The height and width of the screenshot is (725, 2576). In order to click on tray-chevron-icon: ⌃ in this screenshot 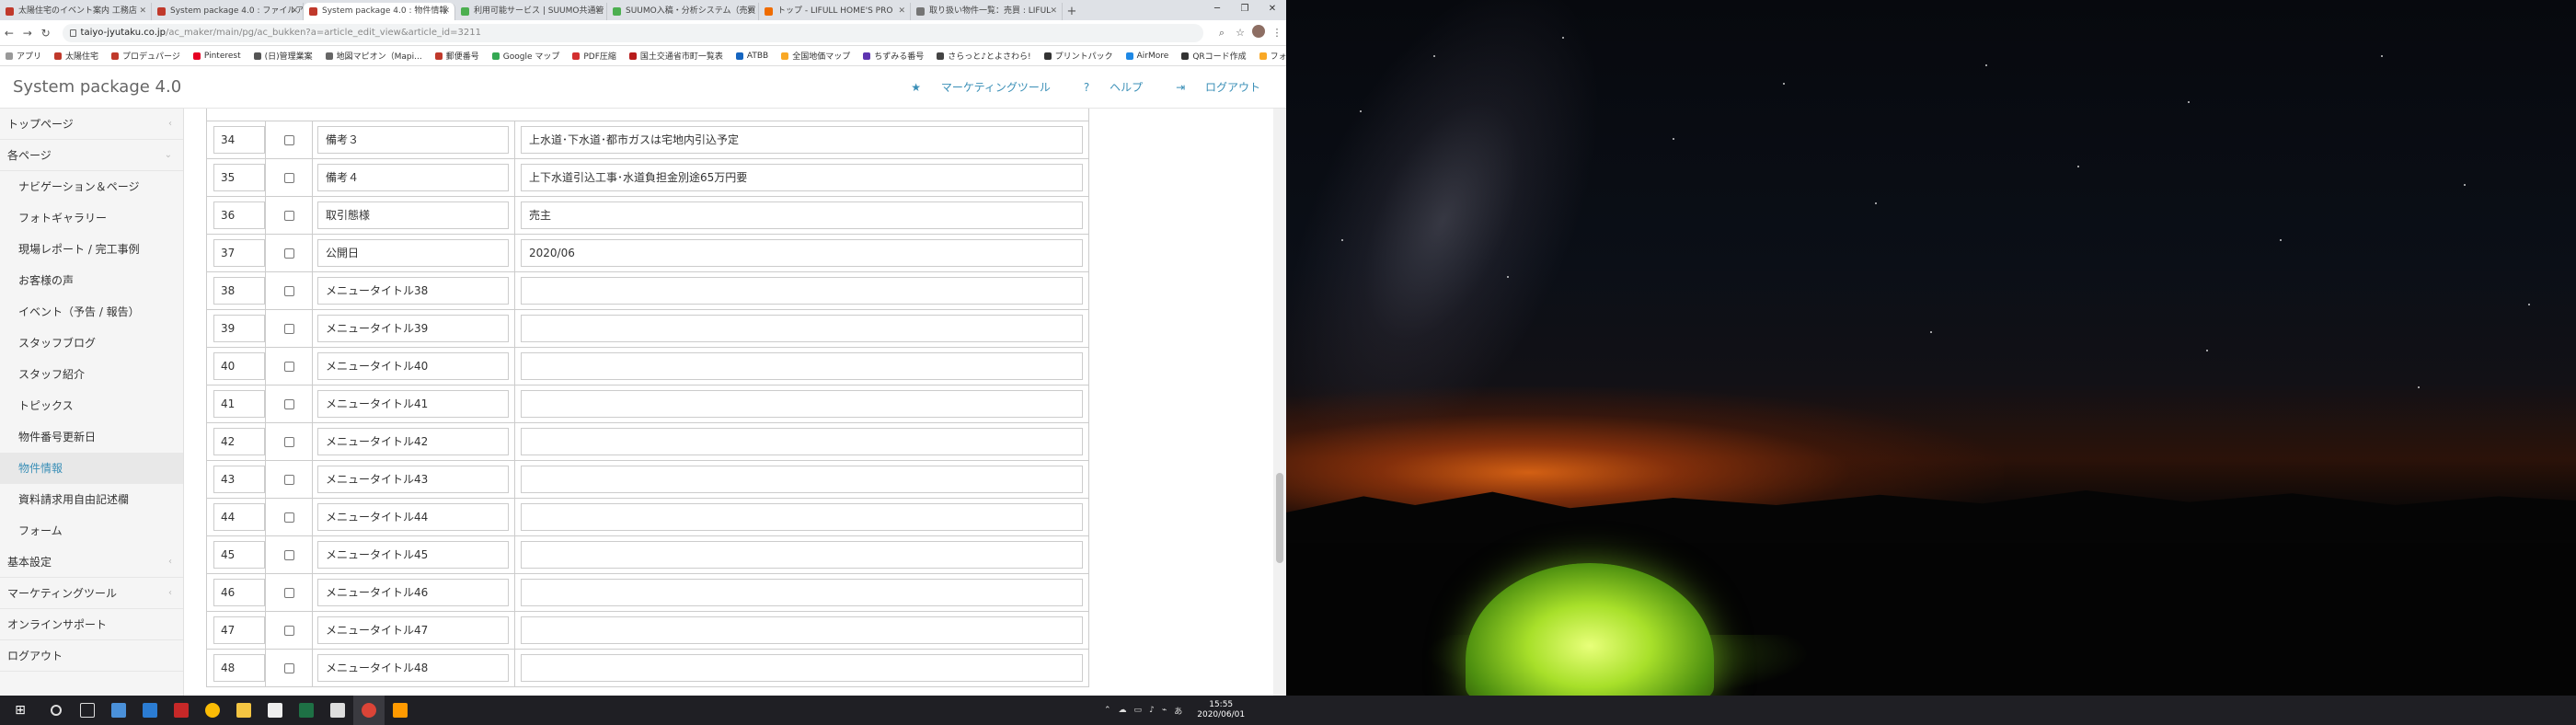, I will do `click(1107, 710)`.